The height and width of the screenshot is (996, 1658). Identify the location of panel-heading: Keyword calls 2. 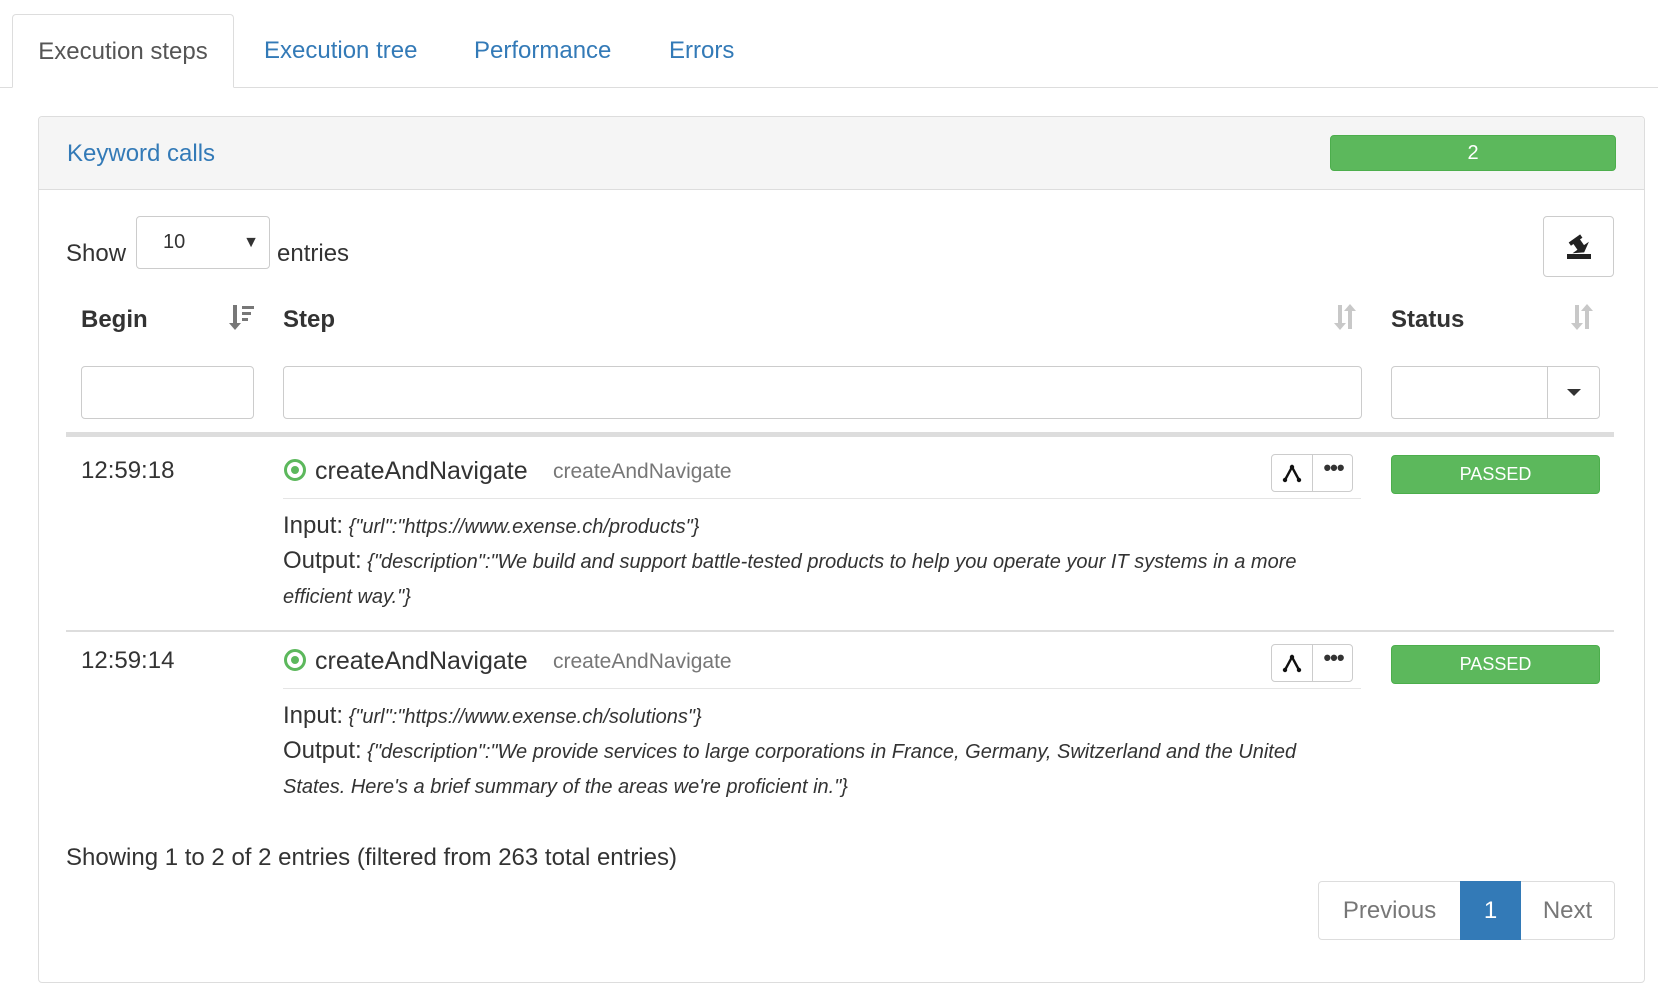
(841, 153).